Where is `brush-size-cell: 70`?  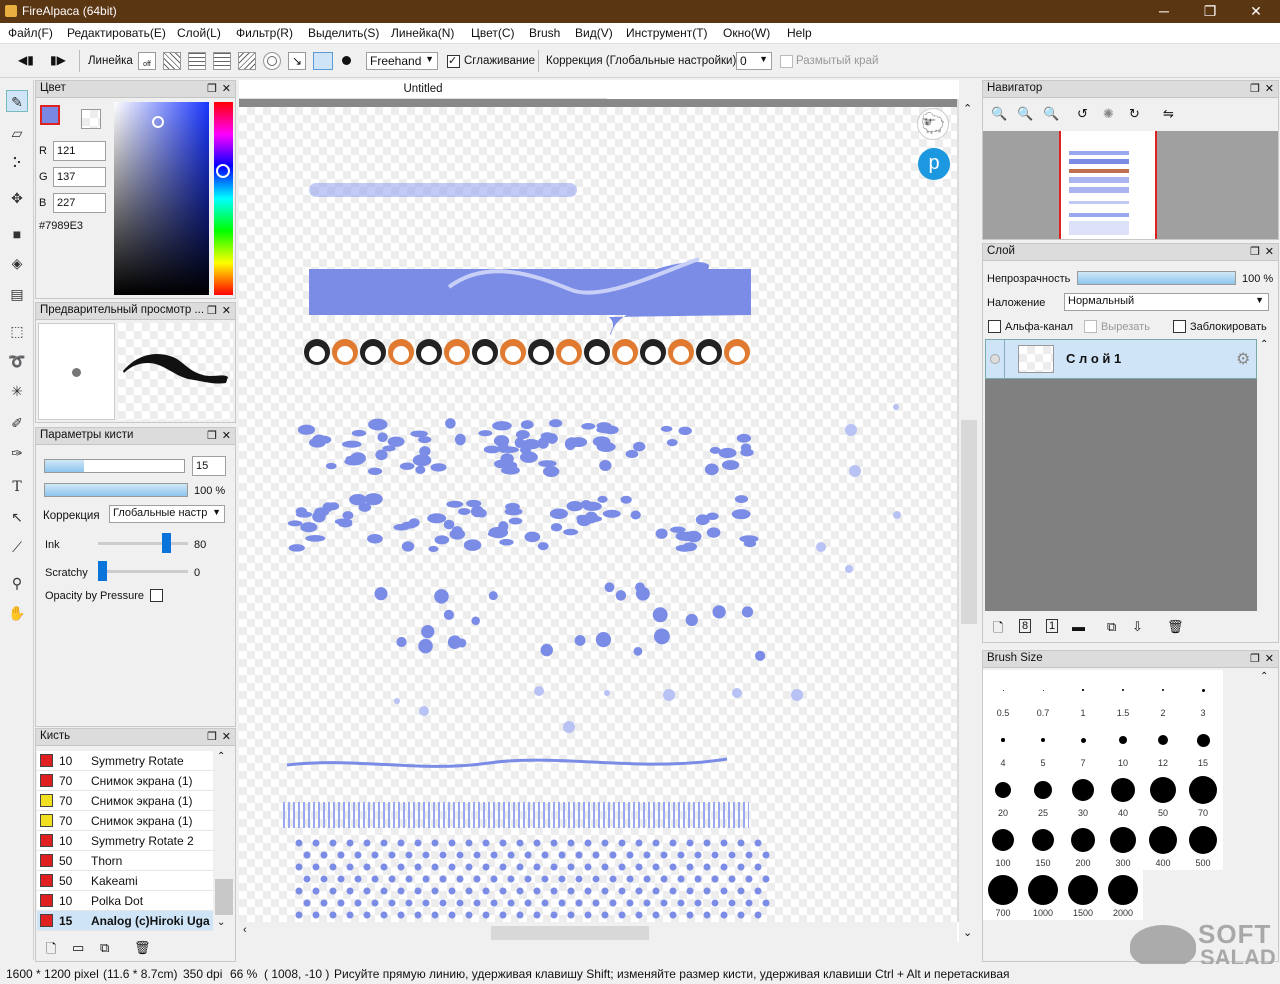
brush-size-cell: 70 is located at coordinates (1203, 795).